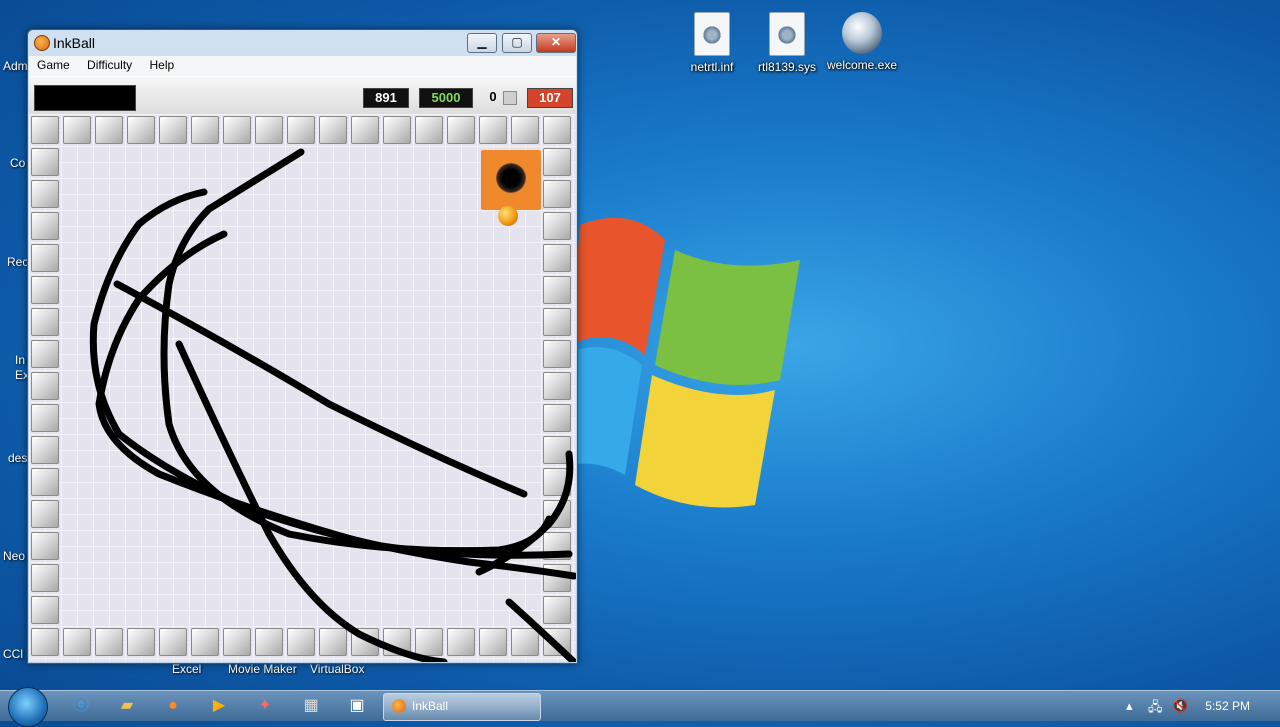 This screenshot has height=727, width=1280. Describe the element at coordinates (262, 669) in the screenshot. I see `desktop-label-moviemaker: Movie Maker` at that location.